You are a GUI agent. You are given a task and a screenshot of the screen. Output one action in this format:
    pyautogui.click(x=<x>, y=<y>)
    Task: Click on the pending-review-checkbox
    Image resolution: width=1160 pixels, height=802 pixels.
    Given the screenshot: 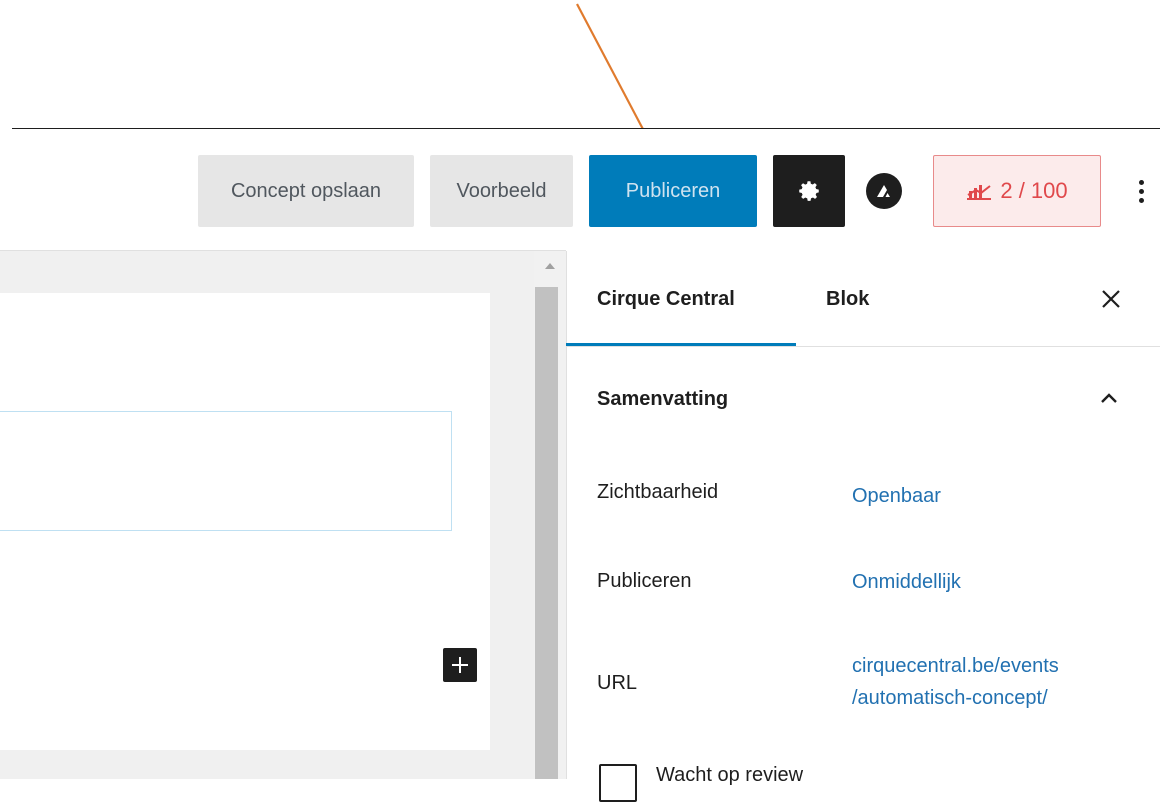 What is the action you would take?
    pyautogui.click(x=618, y=783)
    